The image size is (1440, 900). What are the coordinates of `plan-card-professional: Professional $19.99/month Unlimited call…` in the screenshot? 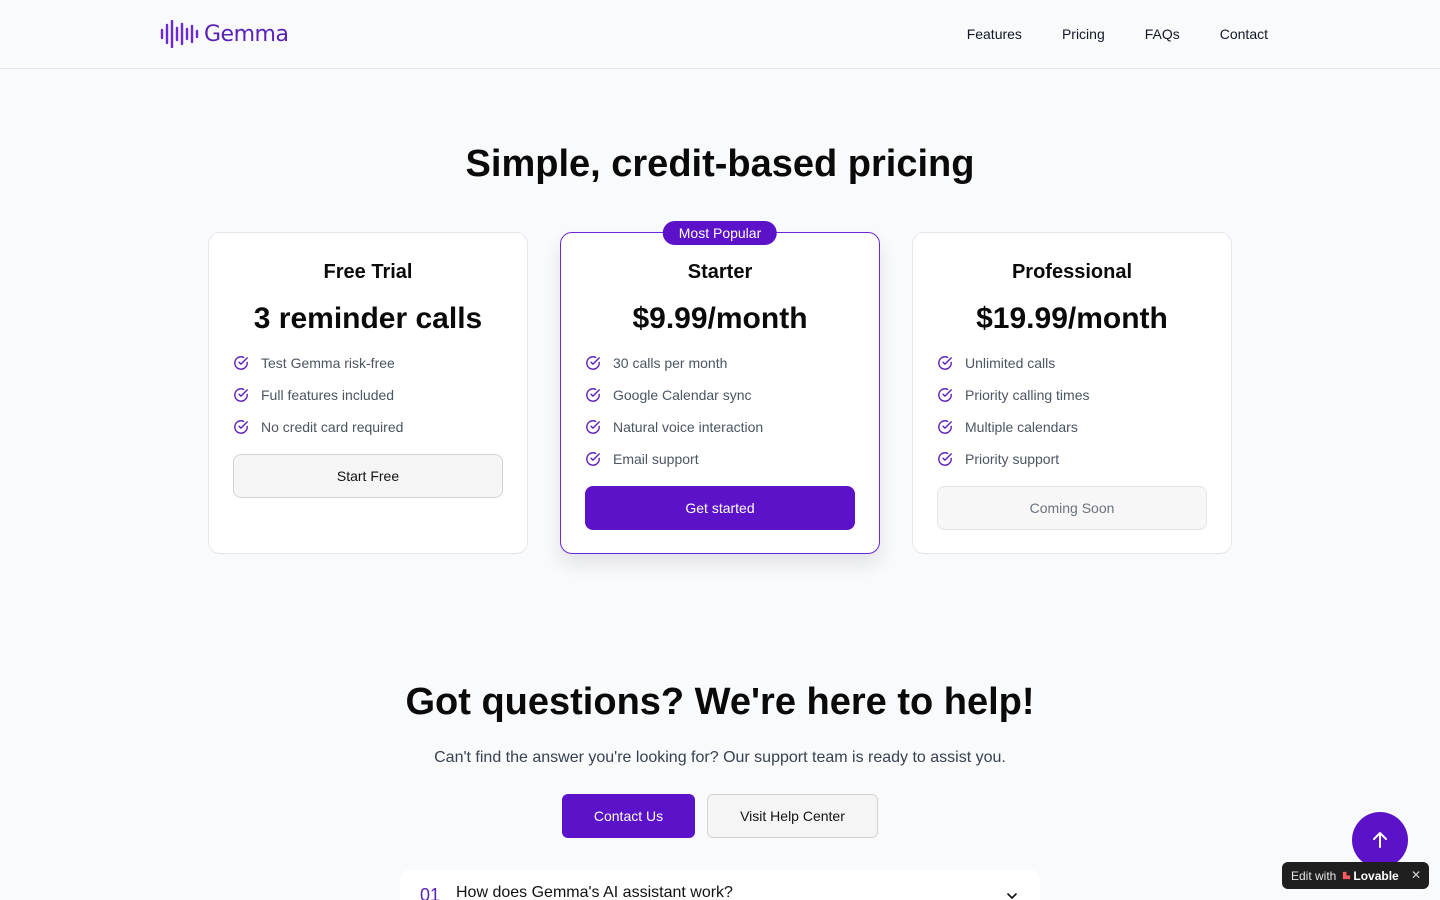 It's located at (1072, 393).